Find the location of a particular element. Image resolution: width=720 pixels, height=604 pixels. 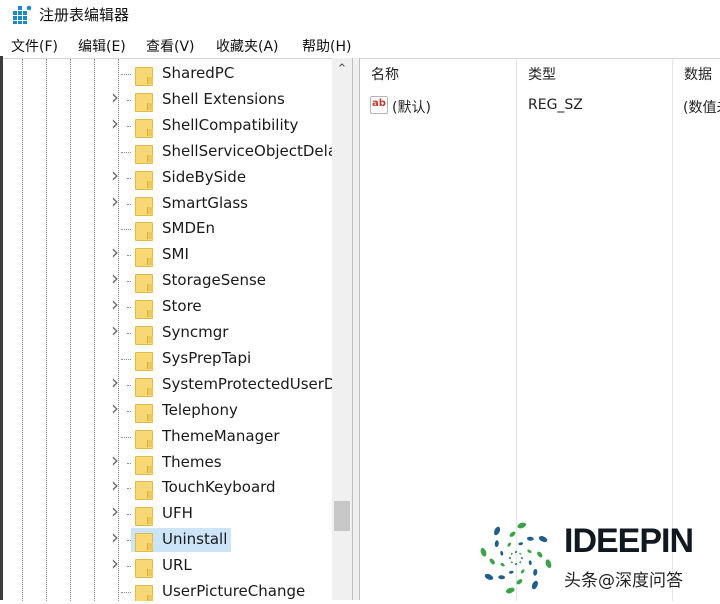

tree-item: UserPictureChange is located at coordinates (177, 590).